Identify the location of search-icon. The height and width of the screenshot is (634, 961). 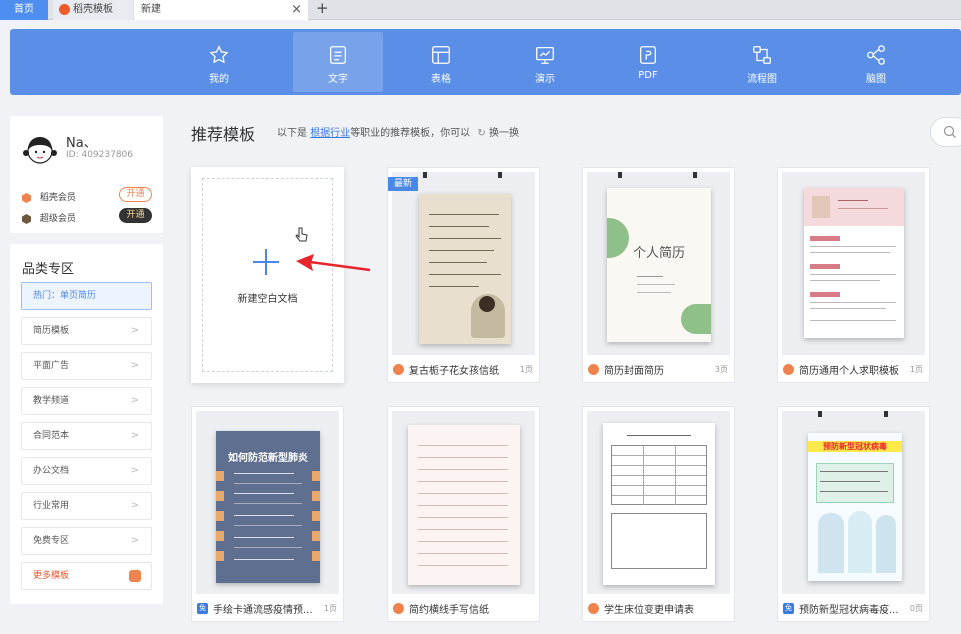
(949, 131).